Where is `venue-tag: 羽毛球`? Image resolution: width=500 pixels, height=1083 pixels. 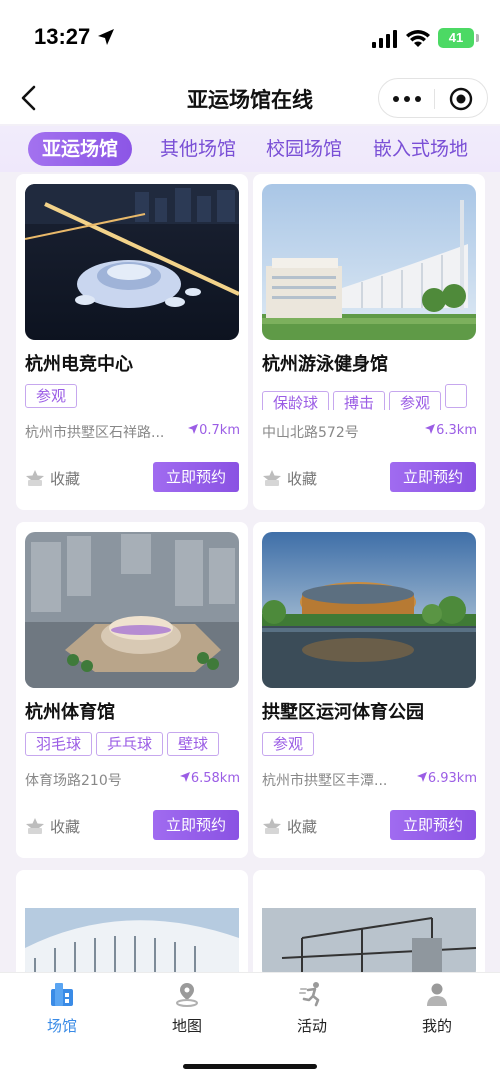
venue-tag: 羽毛球 is located at coordinates (59, 744).